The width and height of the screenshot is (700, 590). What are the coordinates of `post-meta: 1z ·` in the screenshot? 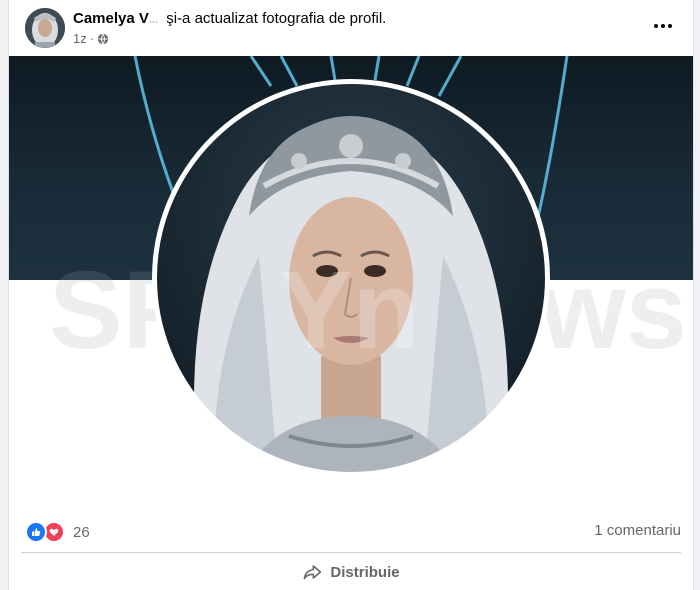 It's located at (91, 38).